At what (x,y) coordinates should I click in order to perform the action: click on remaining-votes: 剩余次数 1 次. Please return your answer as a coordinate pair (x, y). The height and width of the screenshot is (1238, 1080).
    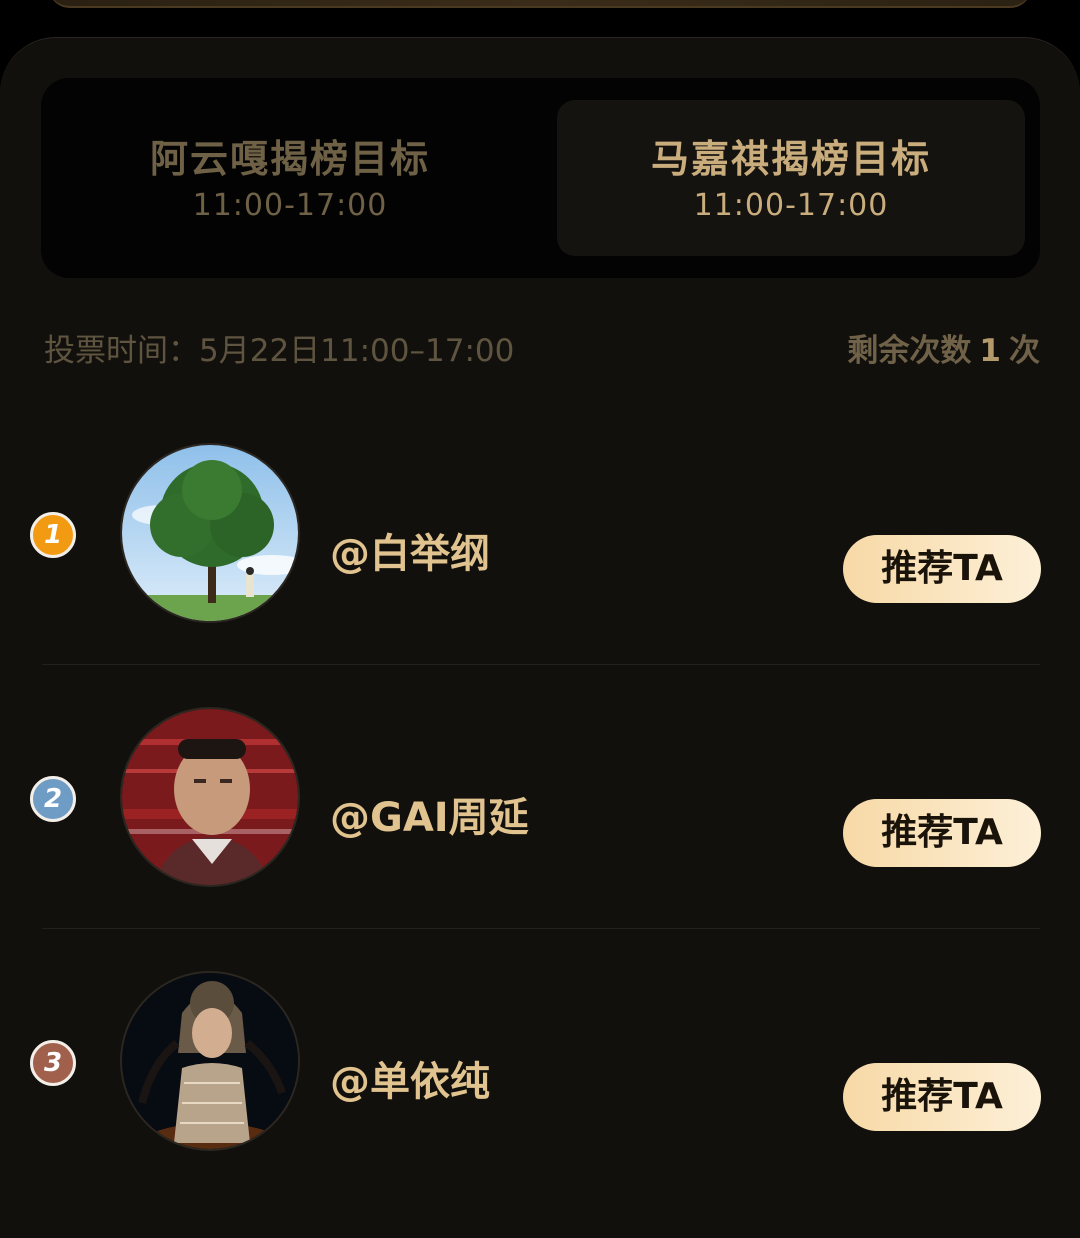
    Looking at the image, I should click on (943, 347).